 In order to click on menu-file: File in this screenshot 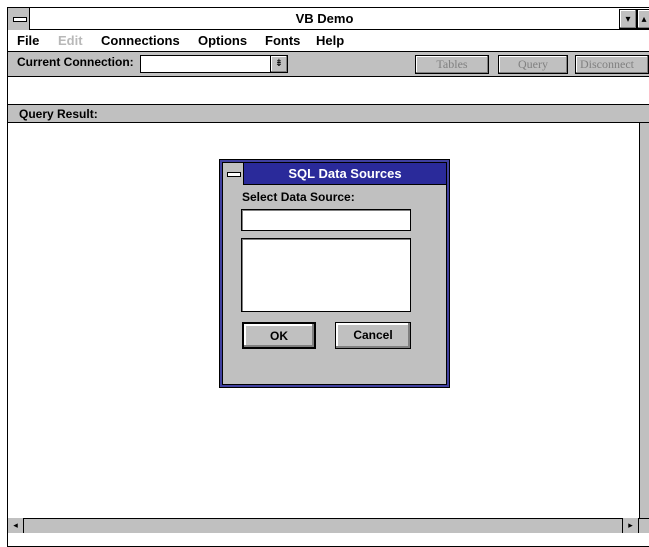, I will do `click(28, 40)`.